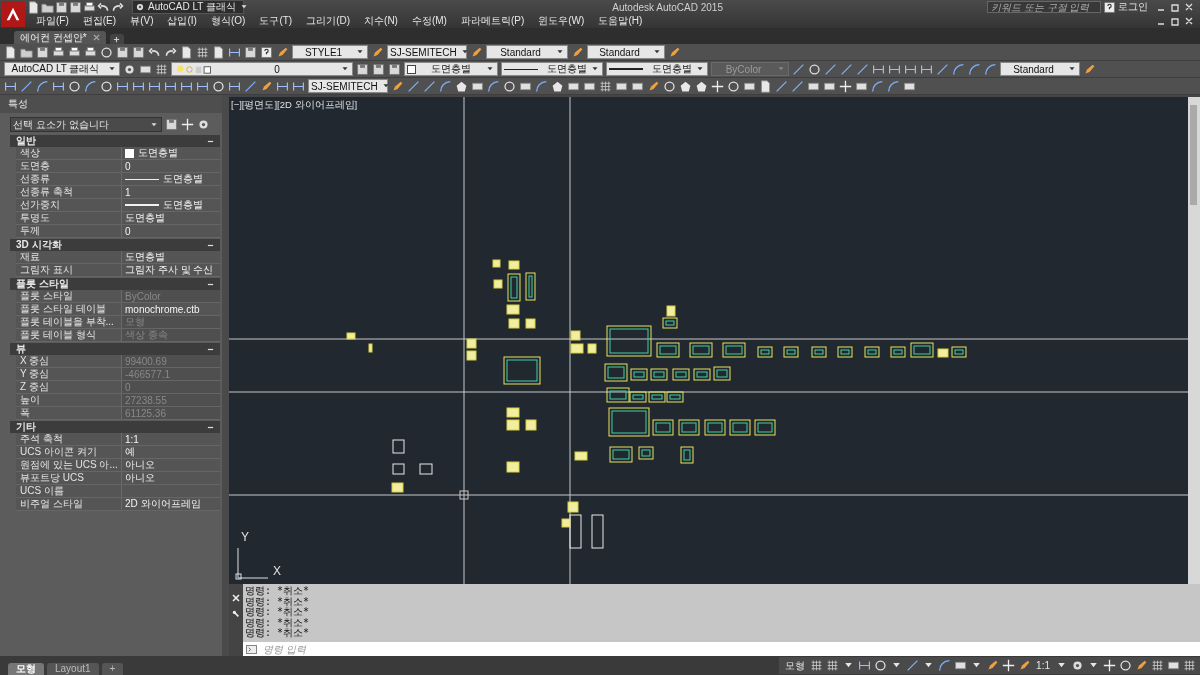  Describe the element at coordinates (427, 52) in the screenshot. I see `style-dropdown: SJ-SEMITECH` at that location.